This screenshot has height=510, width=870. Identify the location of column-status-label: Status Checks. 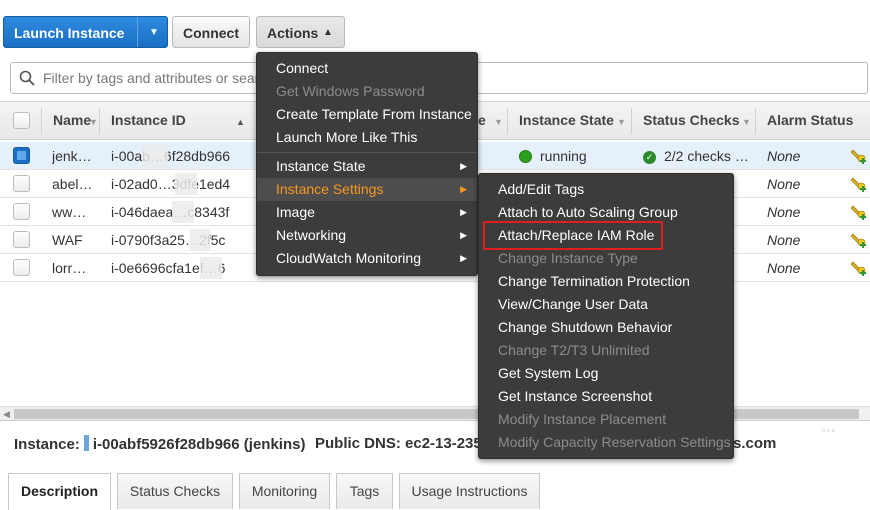
(691, 120).